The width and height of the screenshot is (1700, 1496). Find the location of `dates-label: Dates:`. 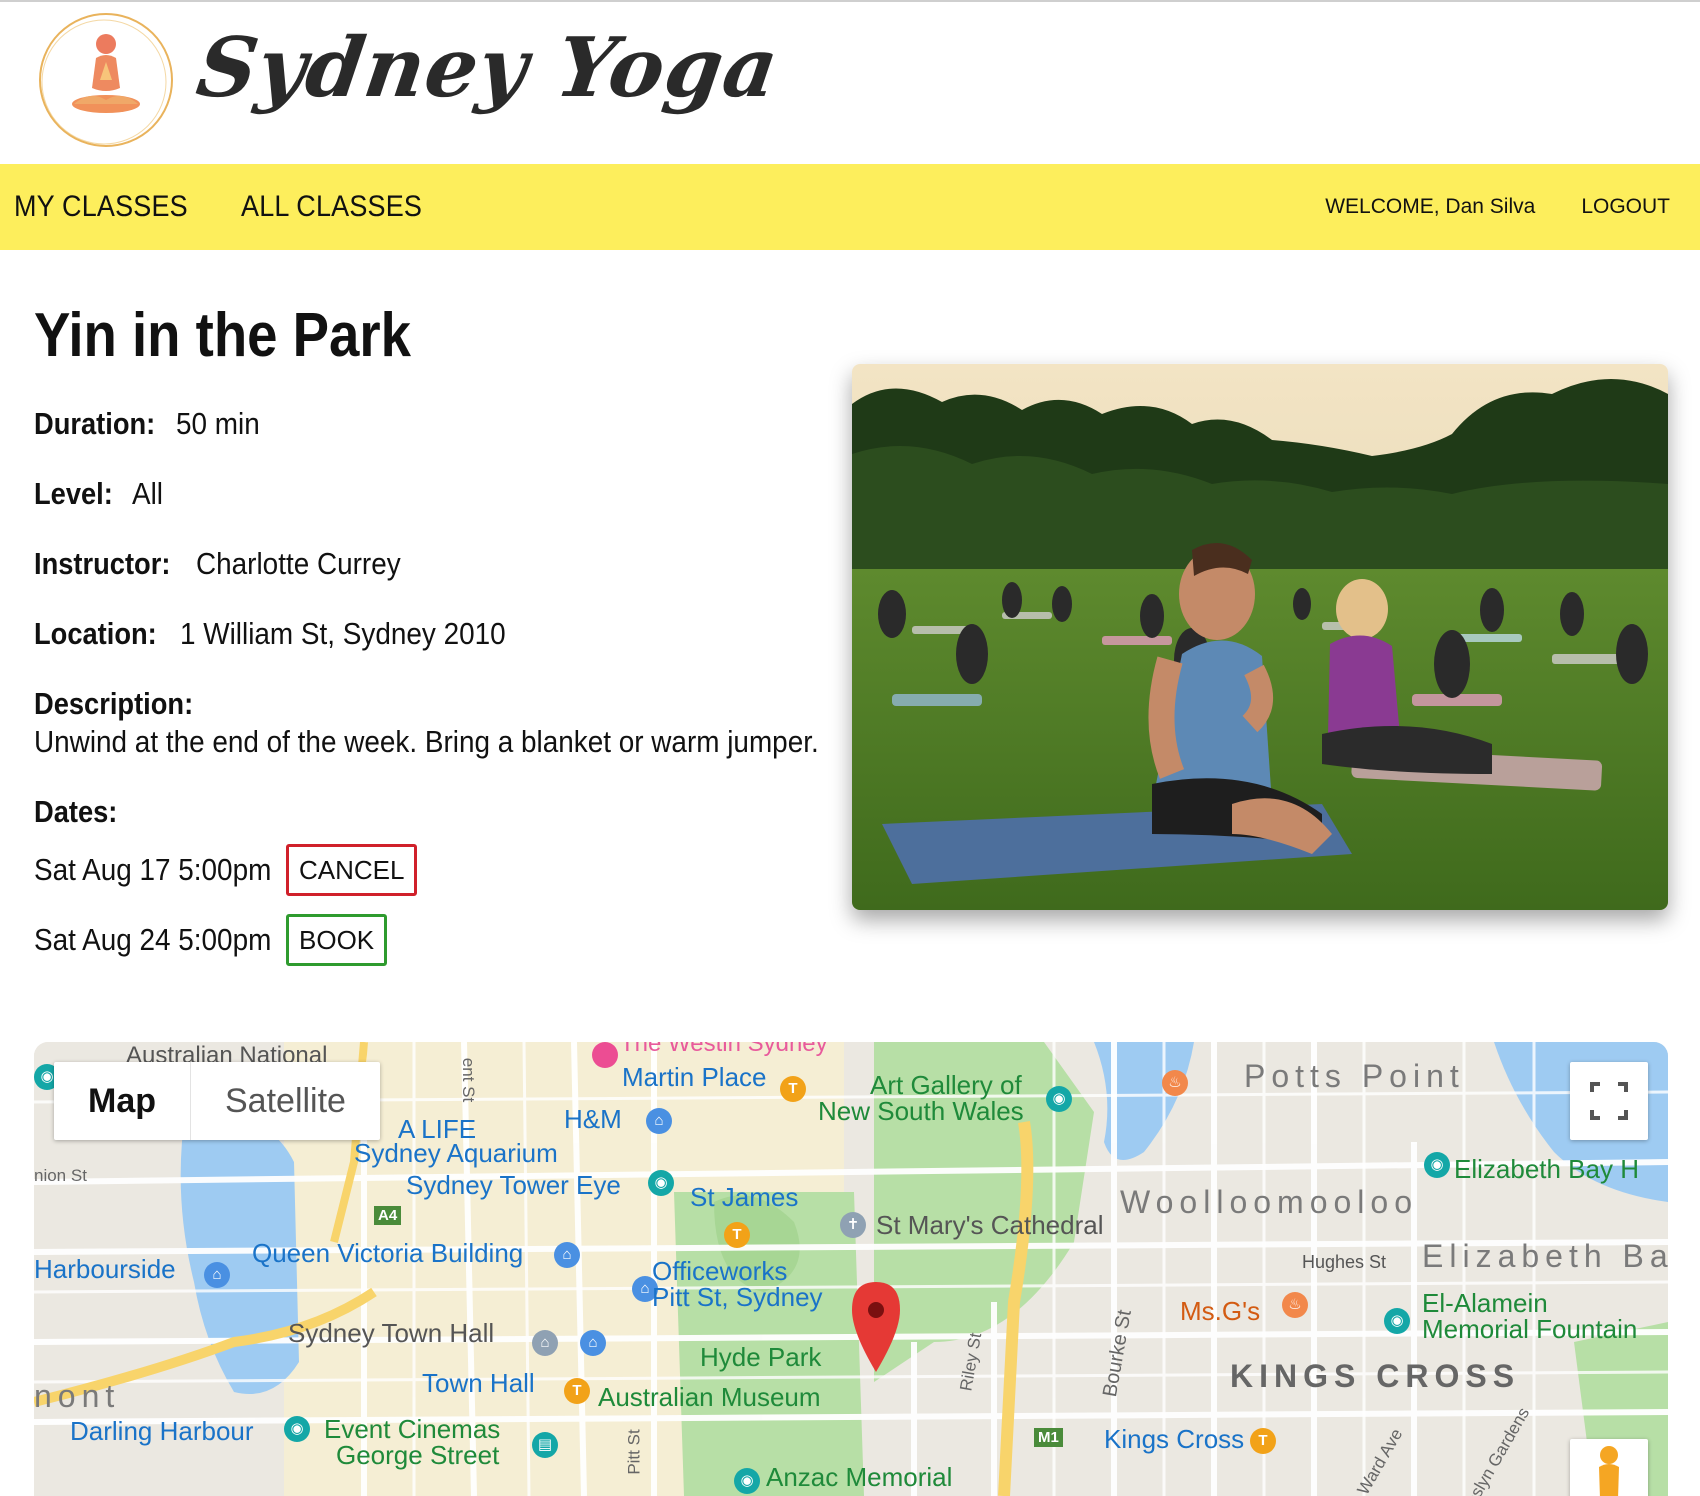

dates-label: Dates: is located at coordinates (76, 811).